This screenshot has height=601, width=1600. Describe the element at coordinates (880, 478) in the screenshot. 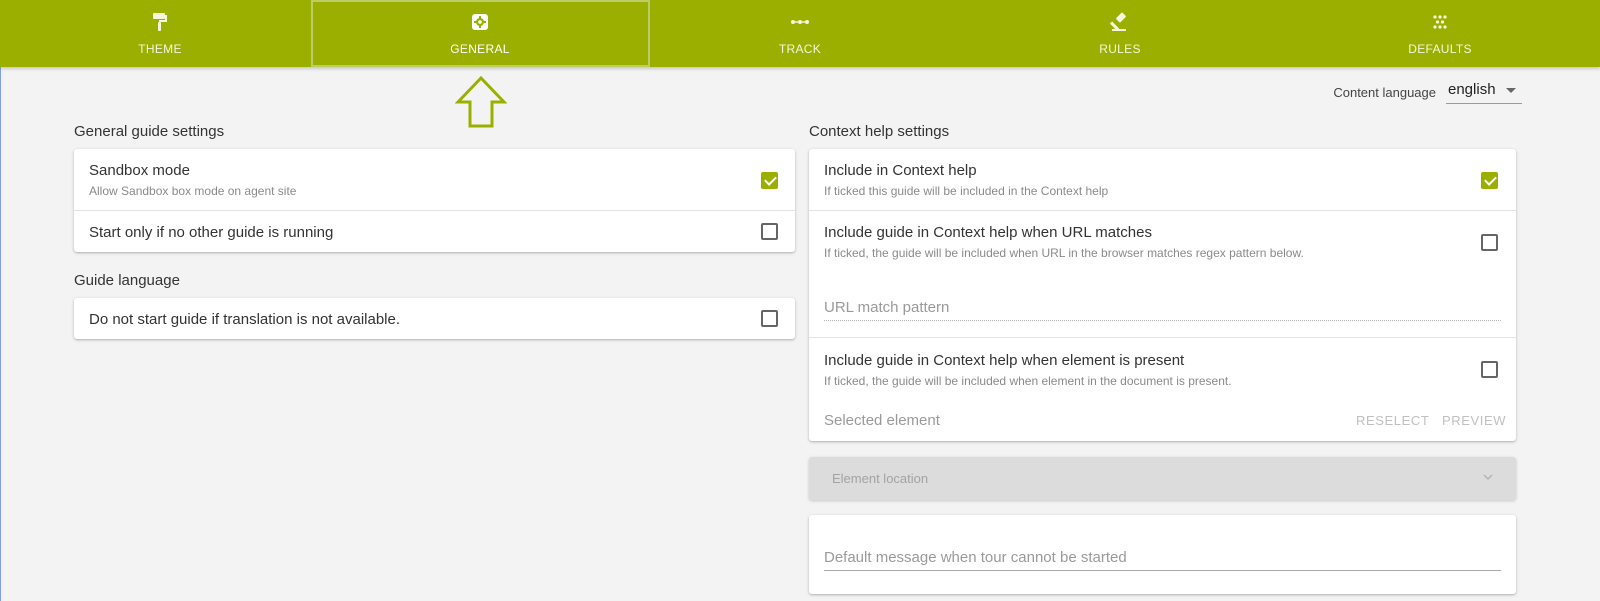

I see `element-location-label: Element location` at that location.